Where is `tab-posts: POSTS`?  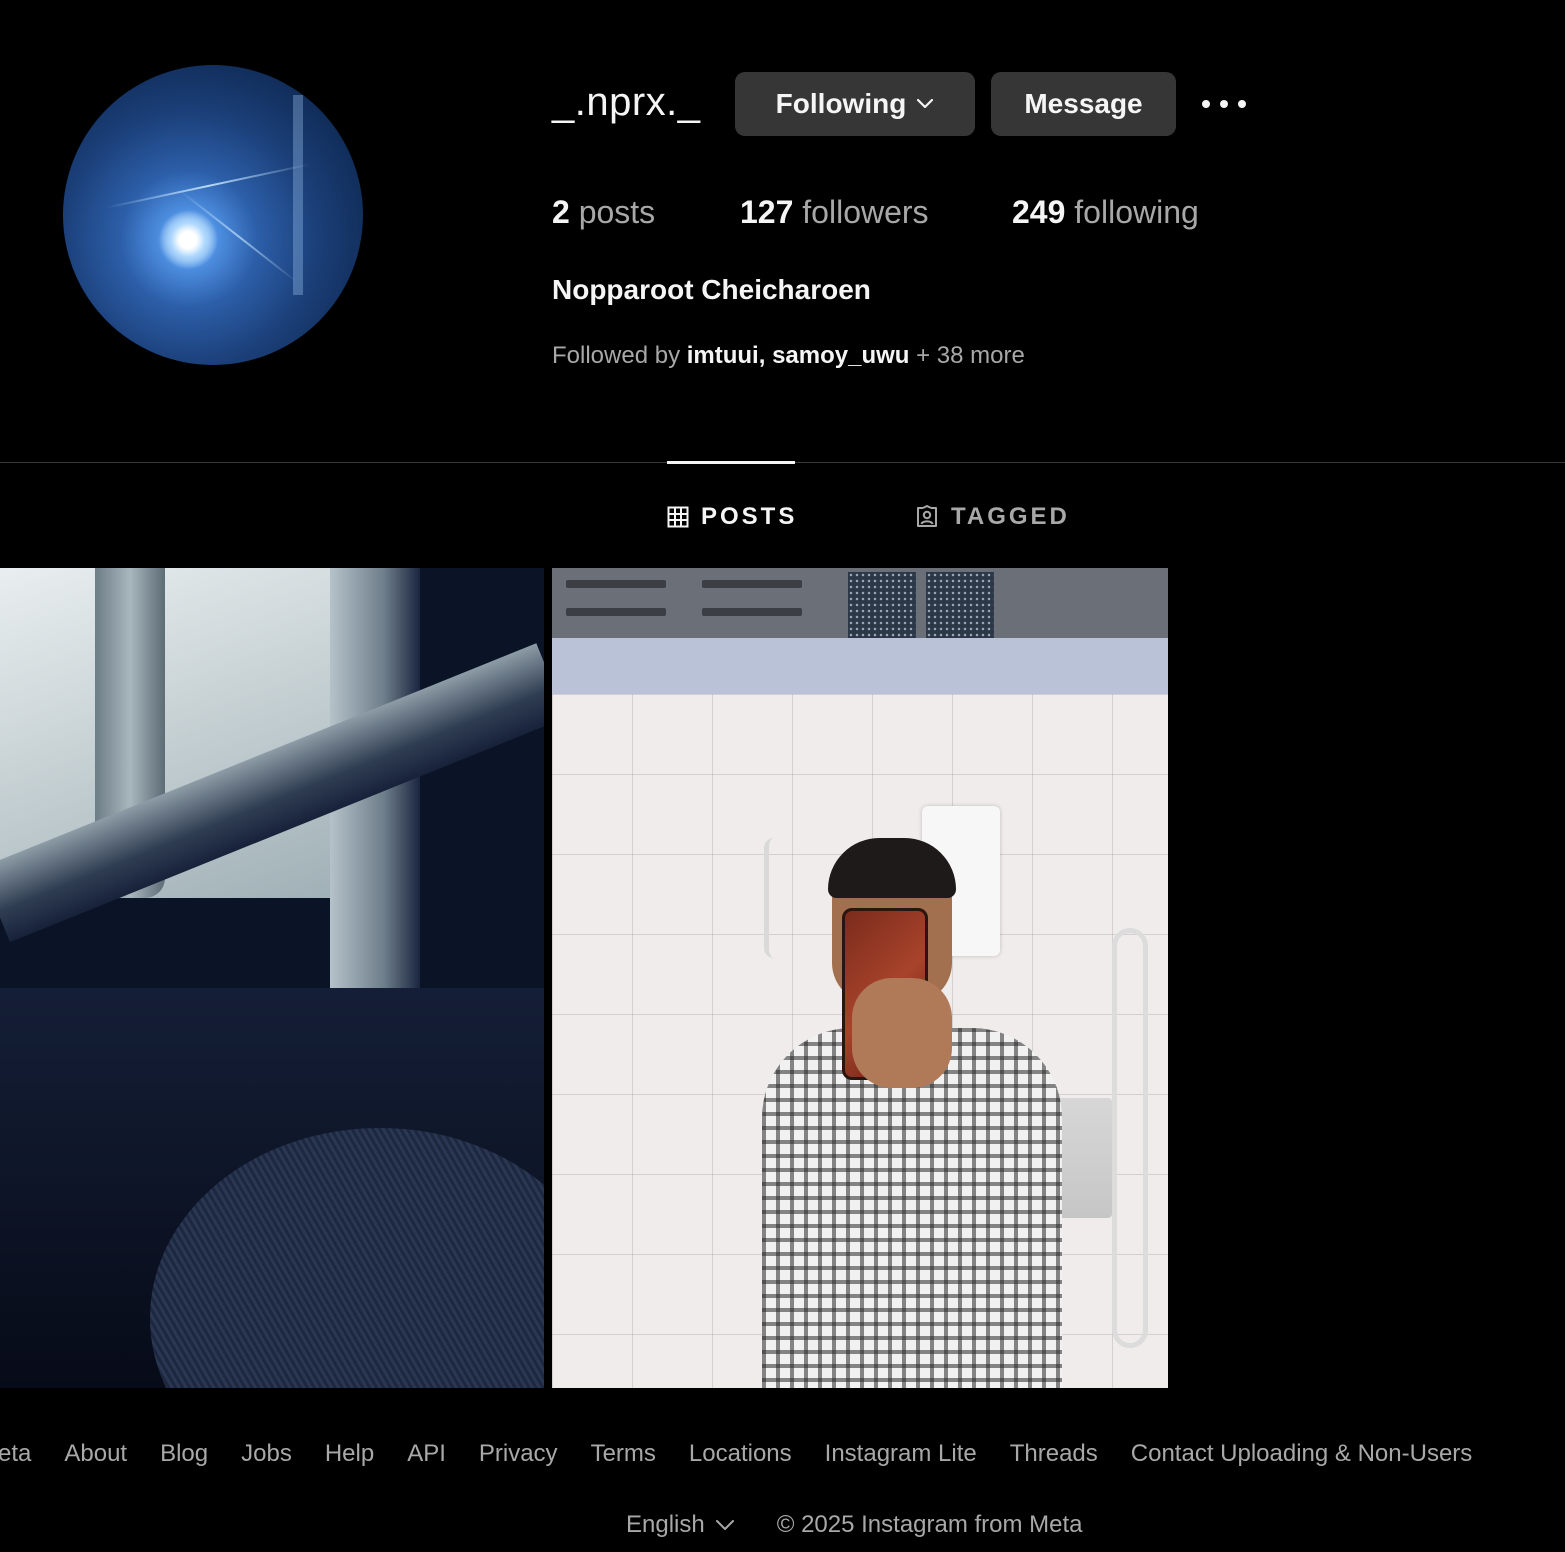
tab-posts: POSTS is located at coordinates (732, 517).